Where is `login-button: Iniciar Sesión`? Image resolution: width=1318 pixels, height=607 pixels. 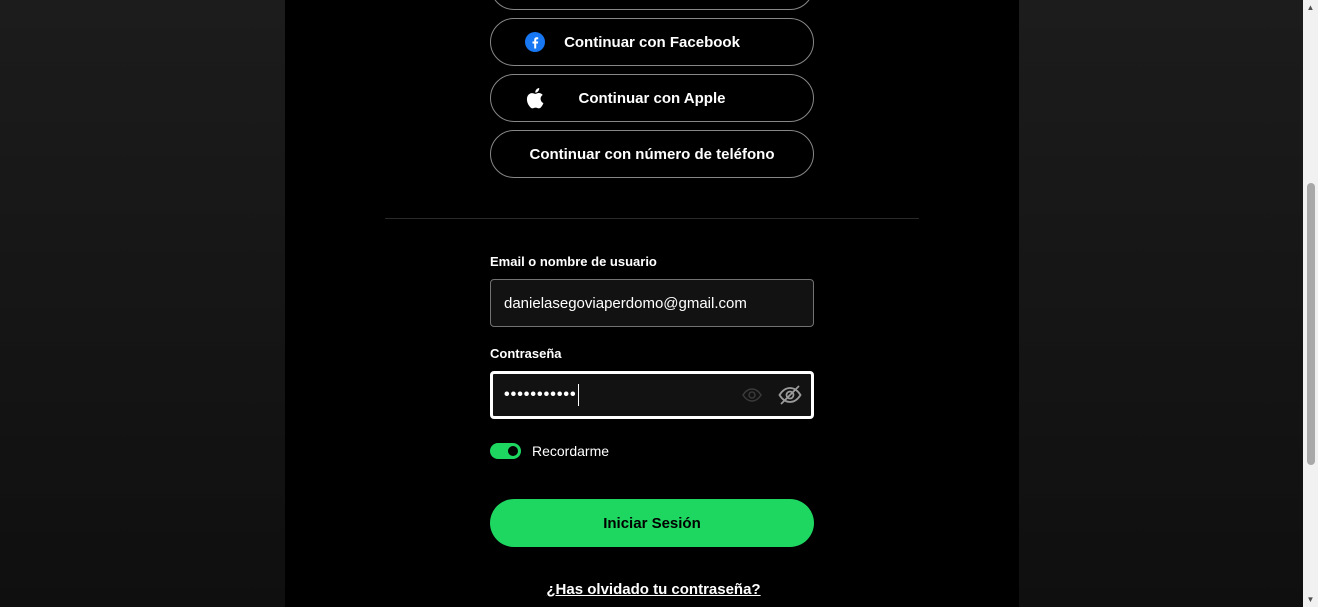
login-button: Iniciar Sesión is located at coordinates (652, 523).